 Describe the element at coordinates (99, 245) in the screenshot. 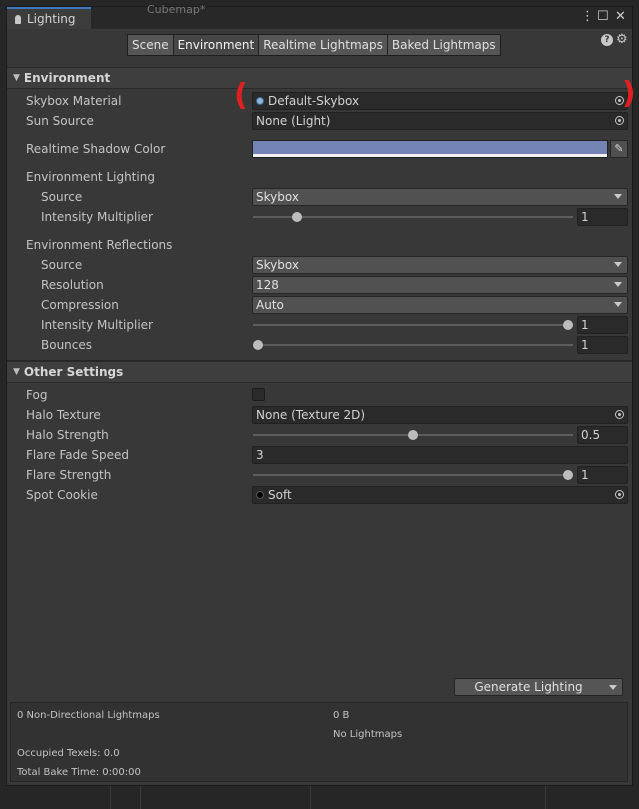

I see `environment-reflections-label: Environment Reflections` at that location.